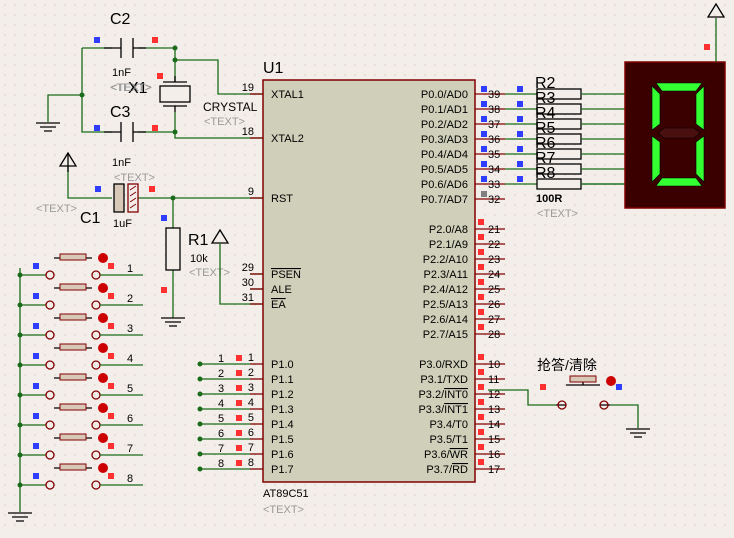  What do you see at coordinates (567, 365) in the screenshot?
I see `answer-button-label: 抢答/清除` at bounding box center [567, 365].